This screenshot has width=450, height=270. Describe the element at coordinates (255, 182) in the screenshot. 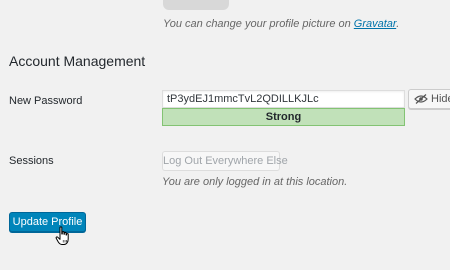

I see `sessions-description: You are only logged in at this location.` at that location.